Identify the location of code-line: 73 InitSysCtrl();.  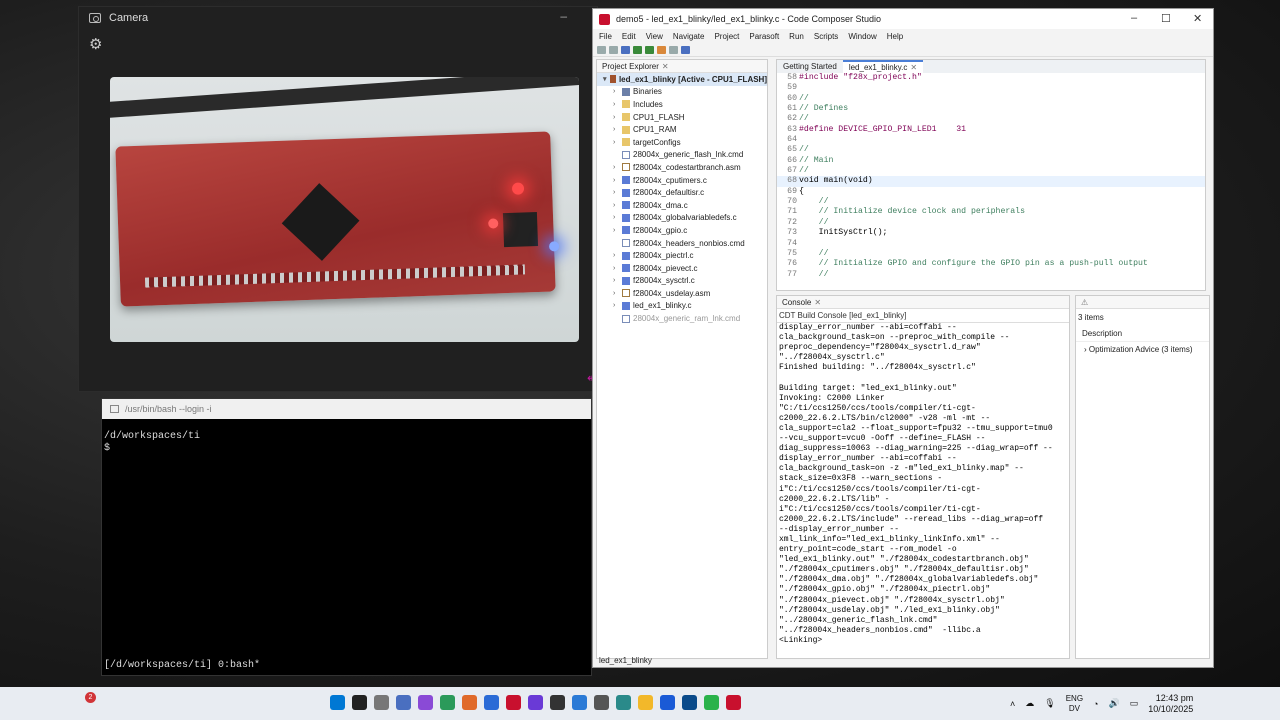
(991, 233).